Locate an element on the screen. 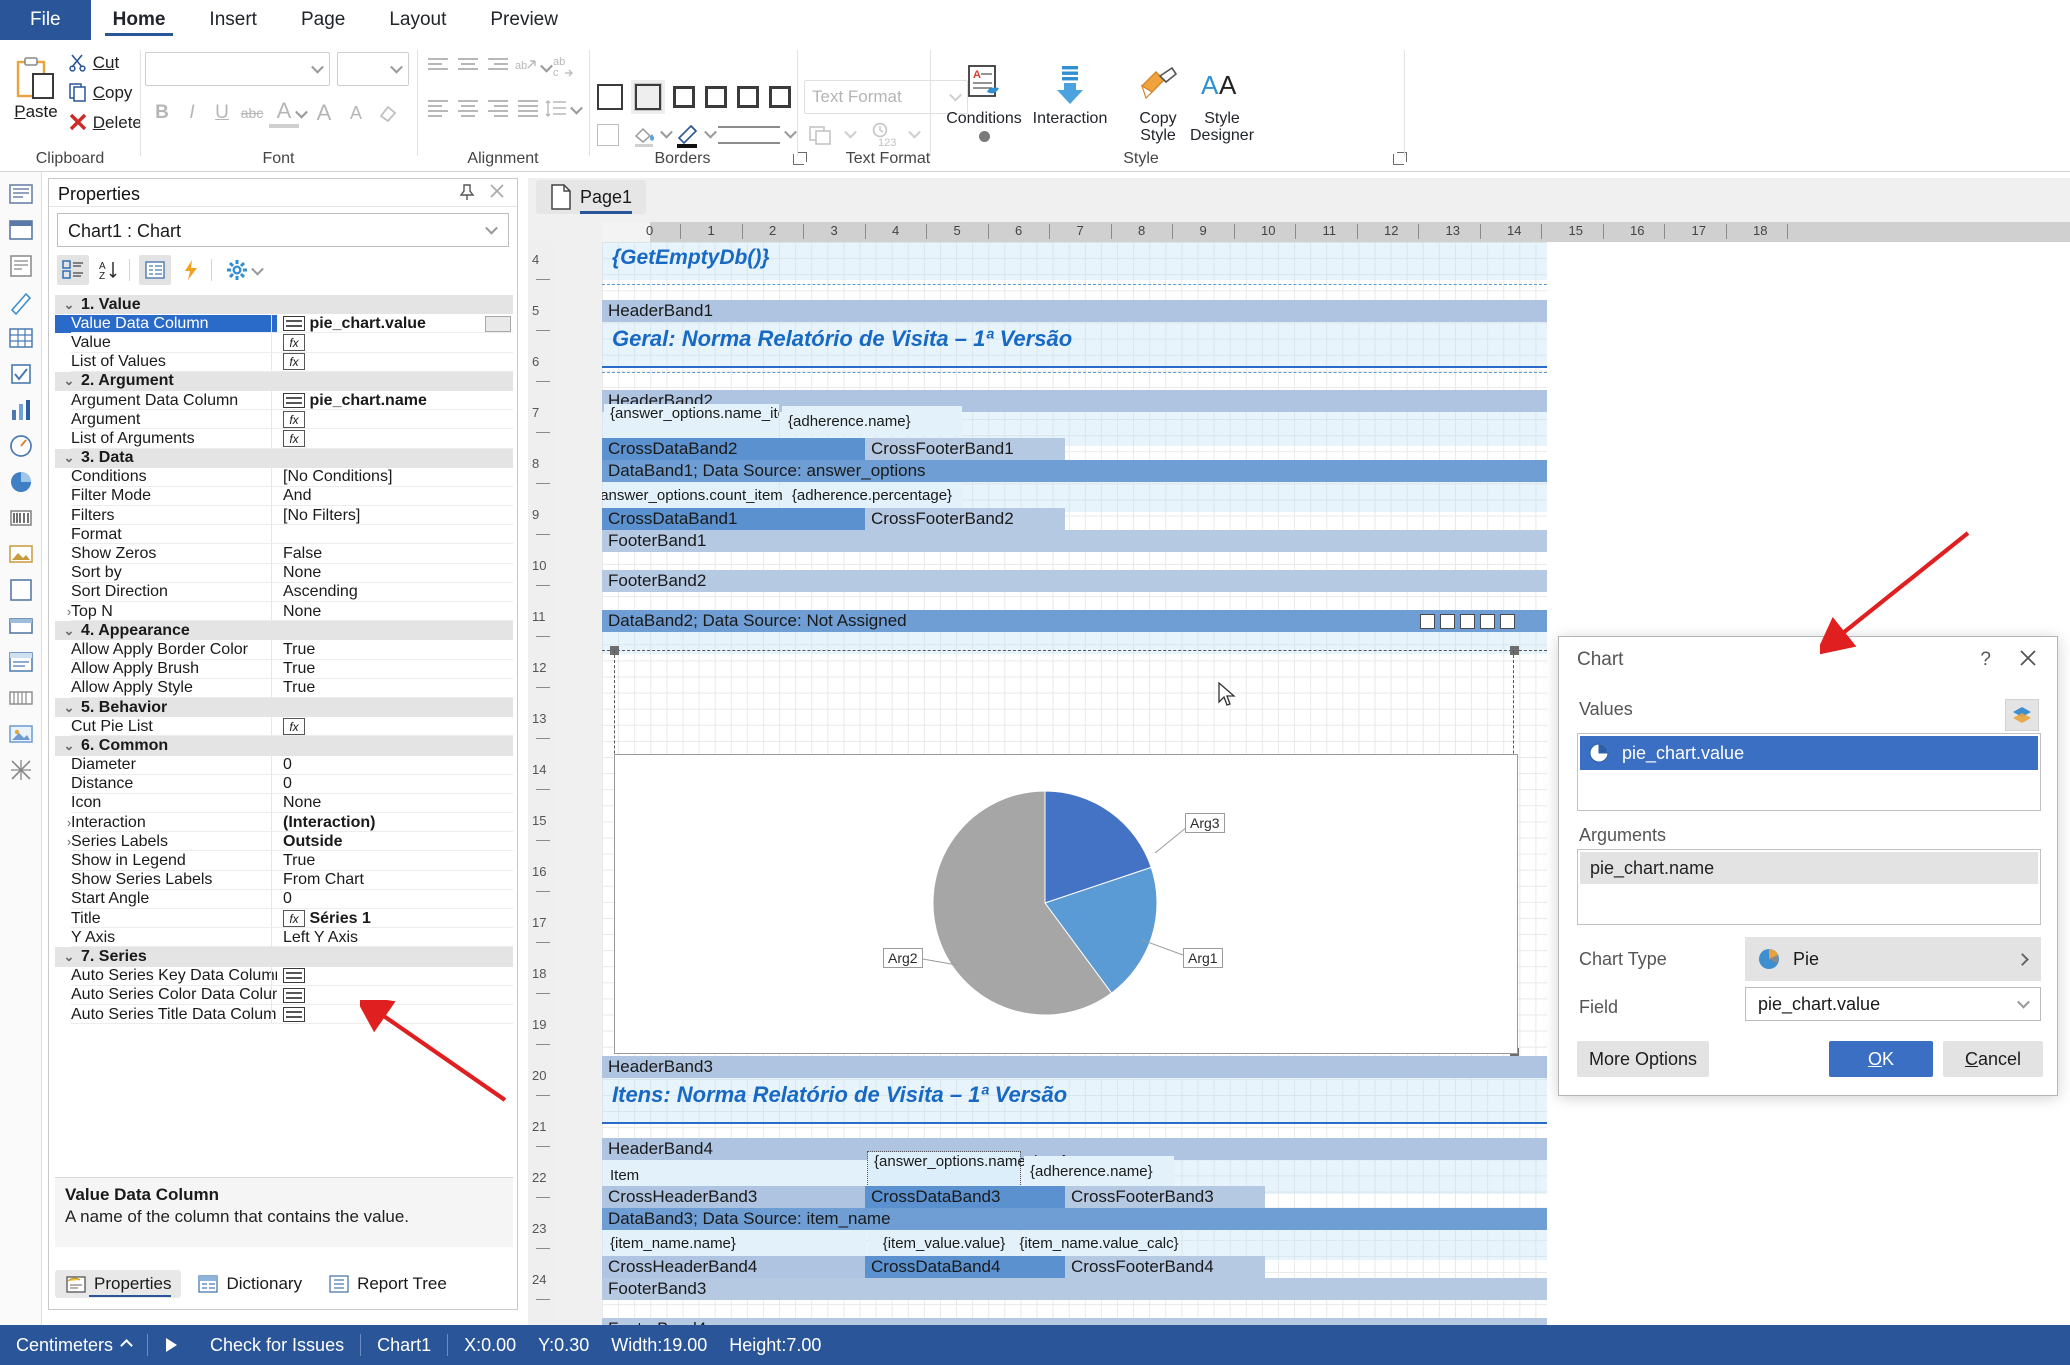 Image resolution: width=2070 pixels, height=1365 pixels. tab-report-tree: Report Tree is located at coordinates (387, 1284).